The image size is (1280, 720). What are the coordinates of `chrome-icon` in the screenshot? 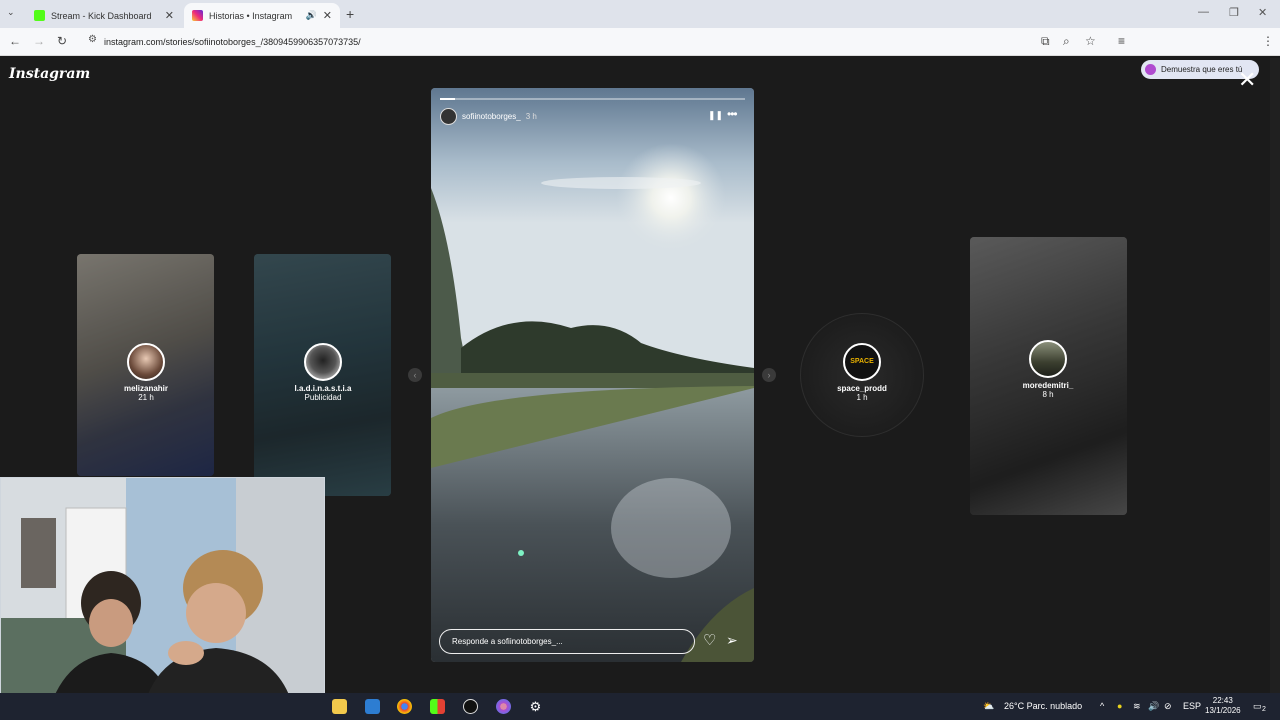 It's located at (404, 706).